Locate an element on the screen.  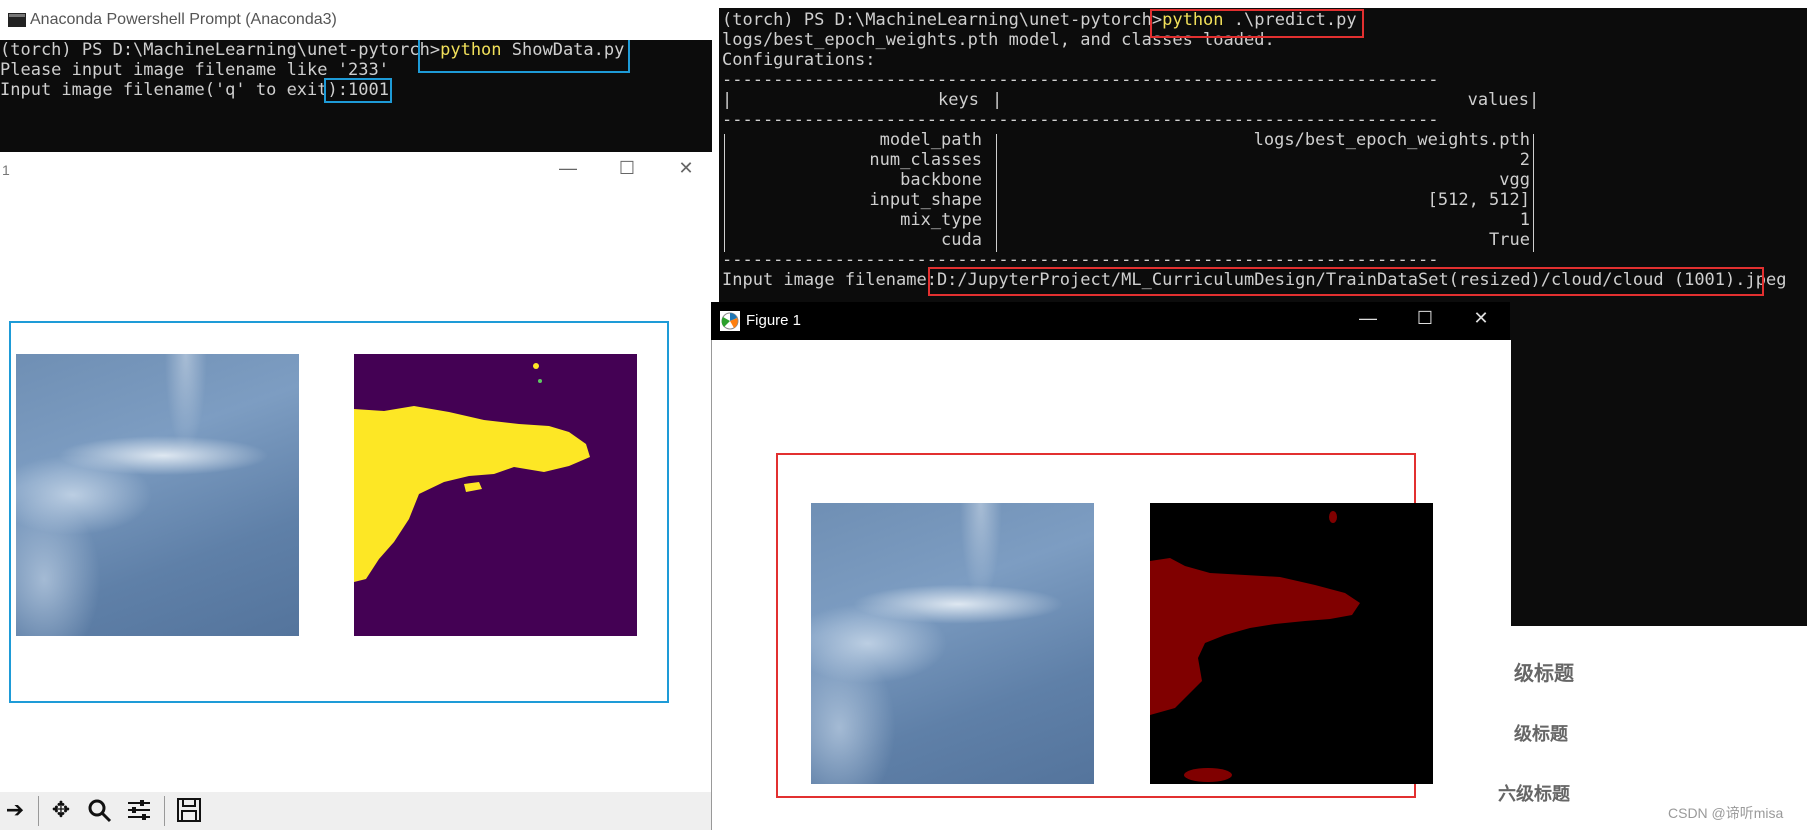
move-icon: ✥ is located at coordinates (61, 811).